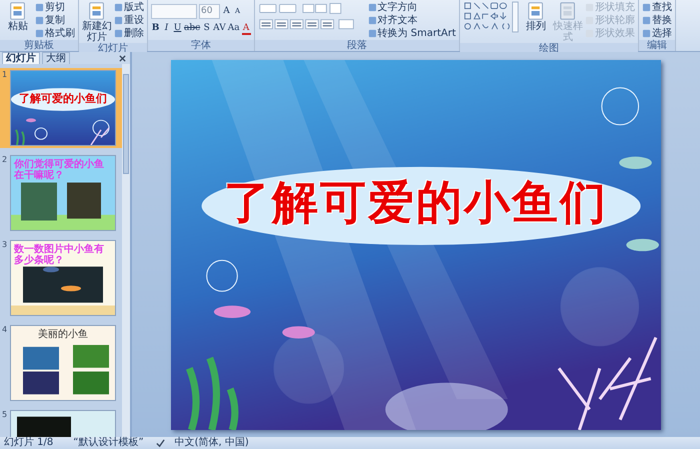  I want to click on slide-count: 幻灯片 1/8, so click(29, 443).